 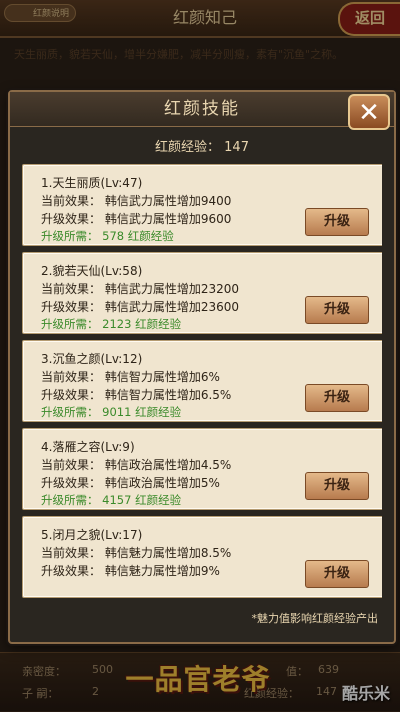 What do you see at coordinates (92, 271) in the screenshot?
I see `skill-title: 2.貌若天仙(Lv:58)` at bounding box center [92, 271].